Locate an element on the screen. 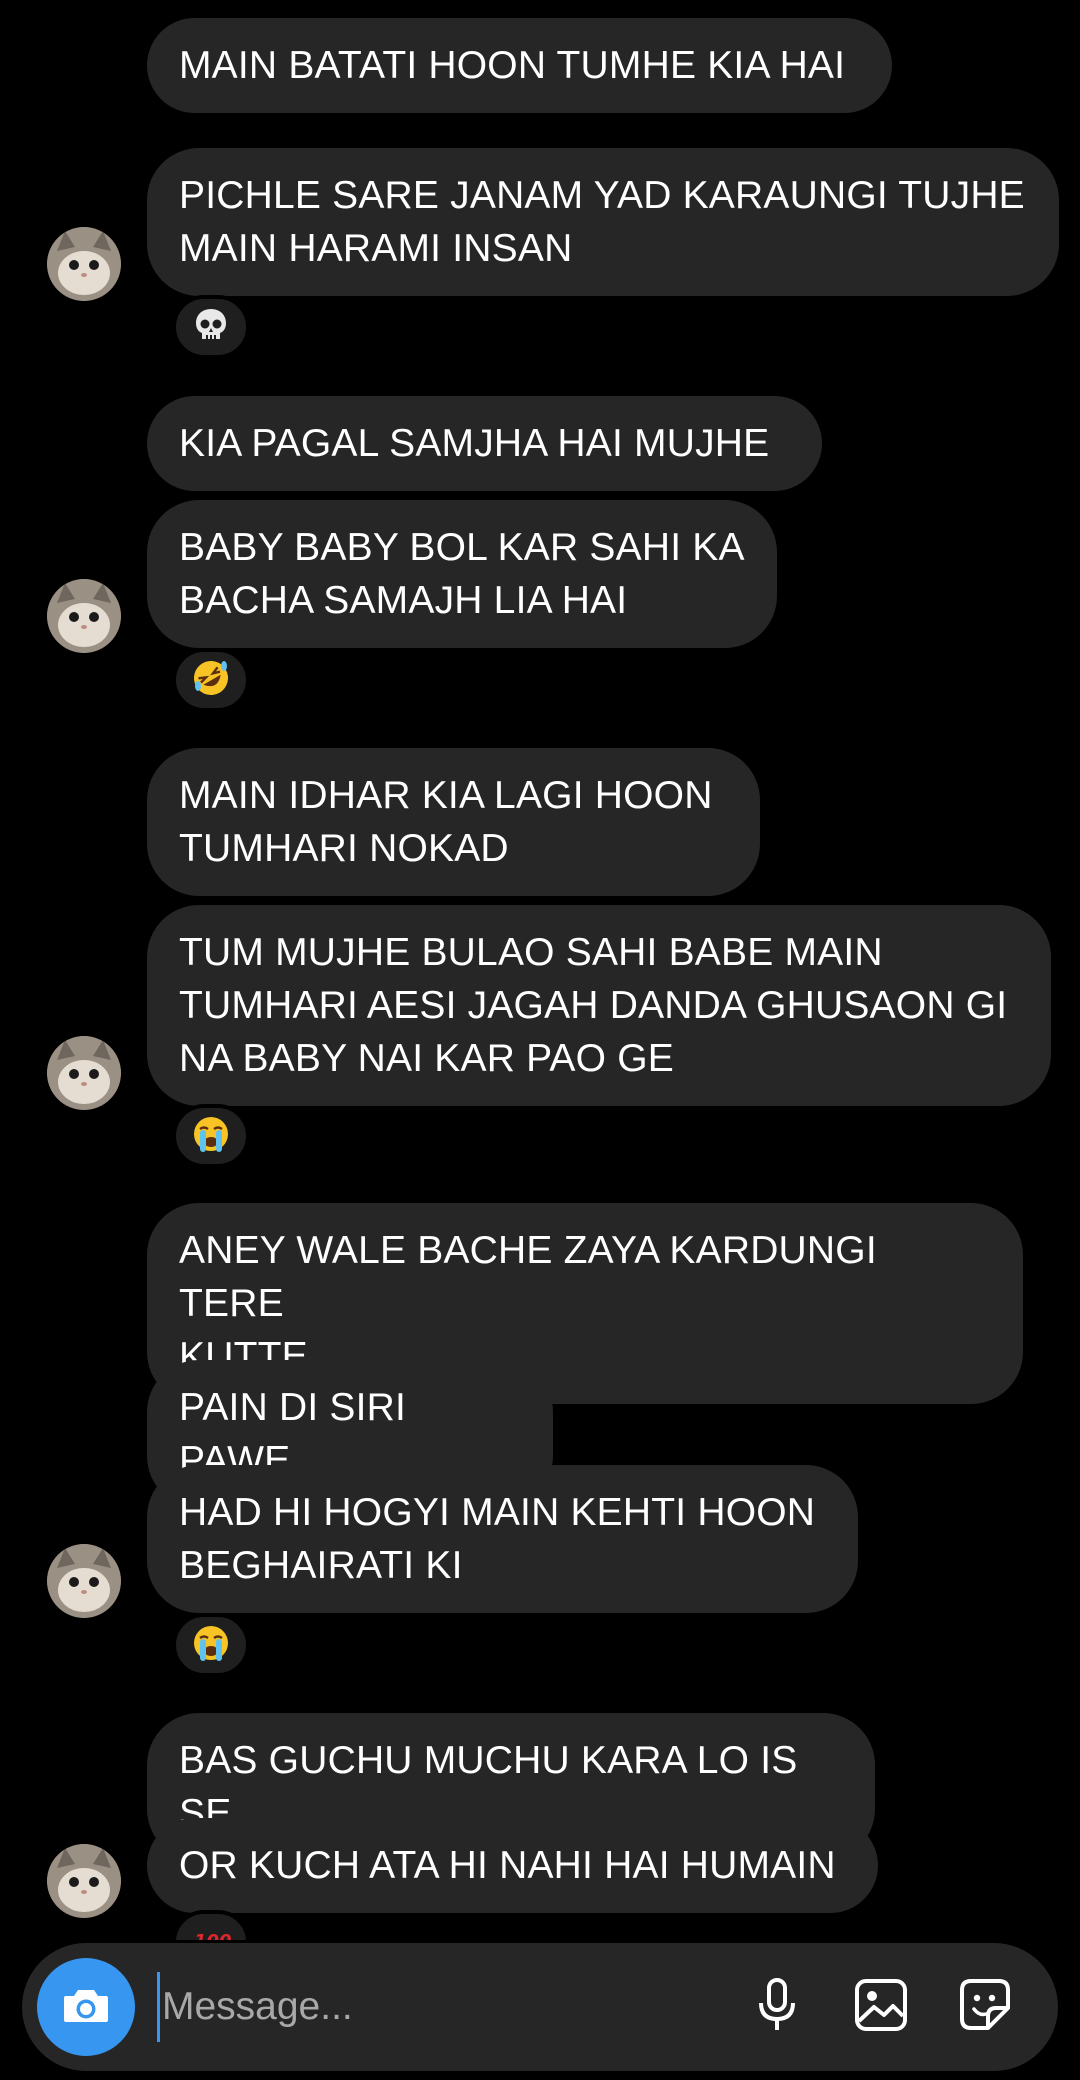 The width and height of the screenshot is (1080, 2080). rolling-on-floor-laughing-icon is located at coordinates (211, 680).